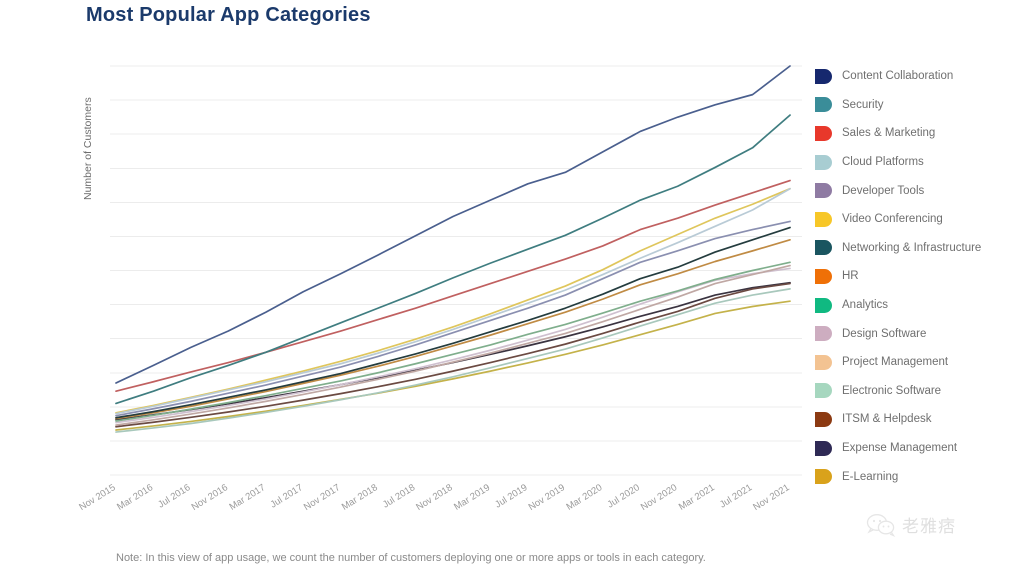 This screenshot has height=574, width=1024. Describe the element at coordinates (547, 497) in the screenshot. I see `x-tick-label: Nov 2019` at that location.